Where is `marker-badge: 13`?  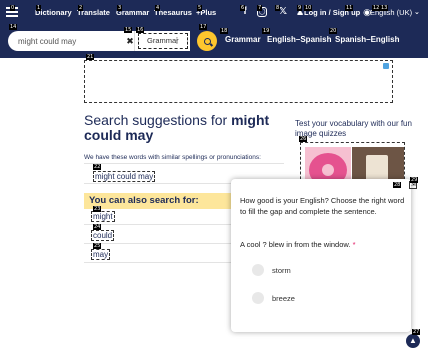
marker-badge: 13 is located at coordinates (384, 8).